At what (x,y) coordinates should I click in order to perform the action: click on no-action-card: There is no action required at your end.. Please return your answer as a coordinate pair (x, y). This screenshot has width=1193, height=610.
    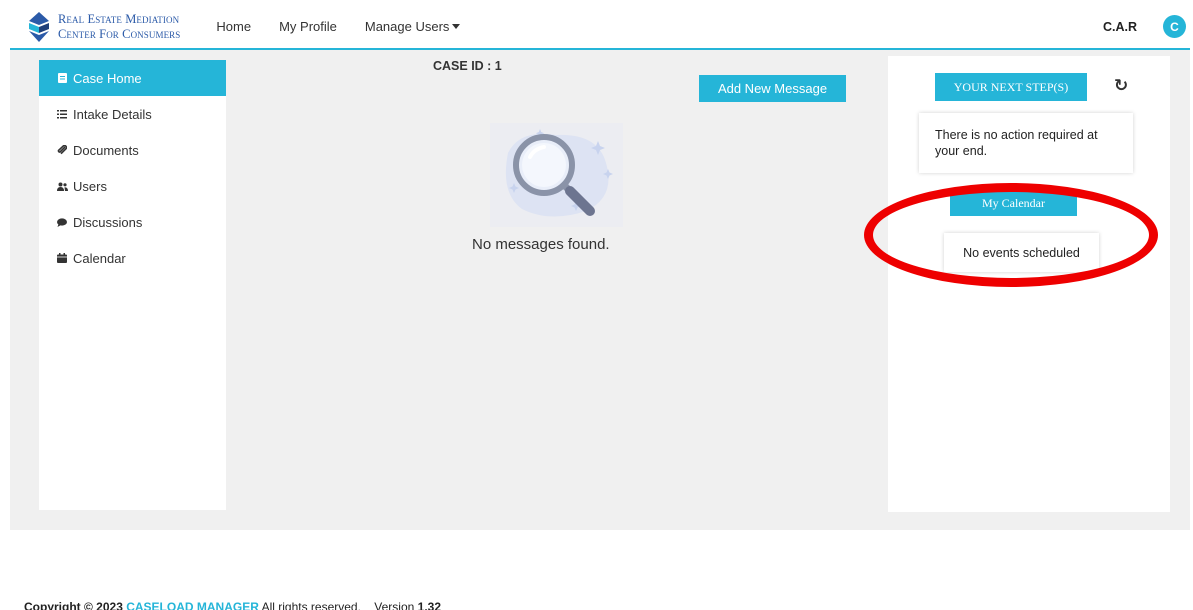
    Looking at the image, I should click on (1026, 143).